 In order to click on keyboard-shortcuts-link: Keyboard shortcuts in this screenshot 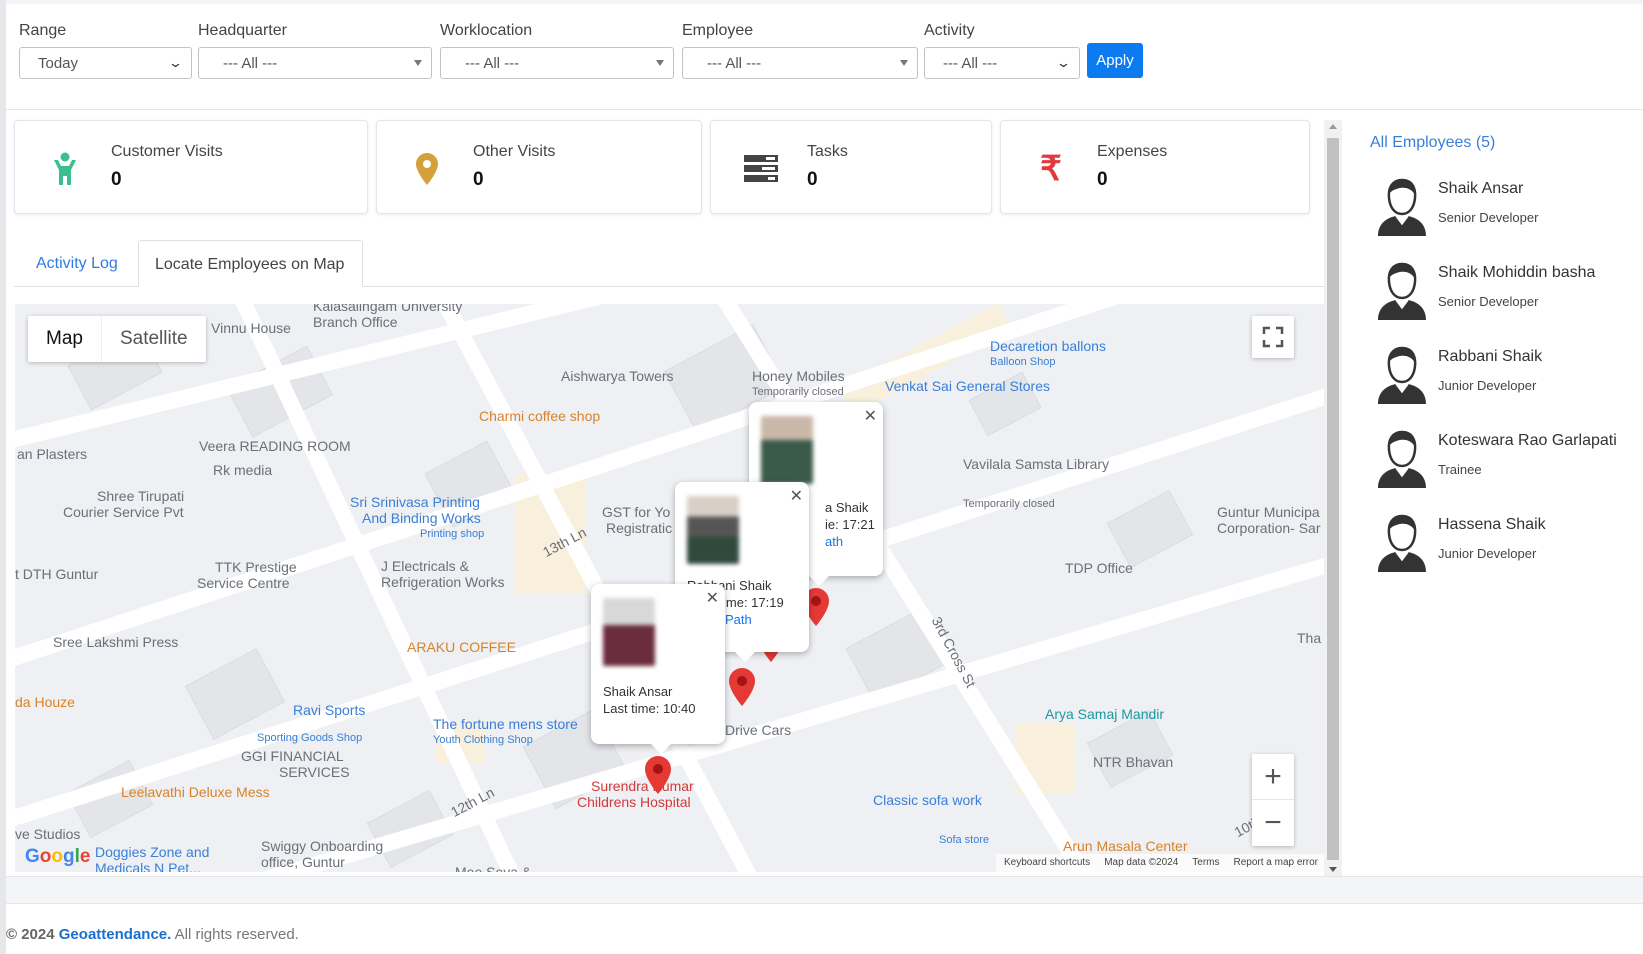, I will do `click(1047, 863)`.